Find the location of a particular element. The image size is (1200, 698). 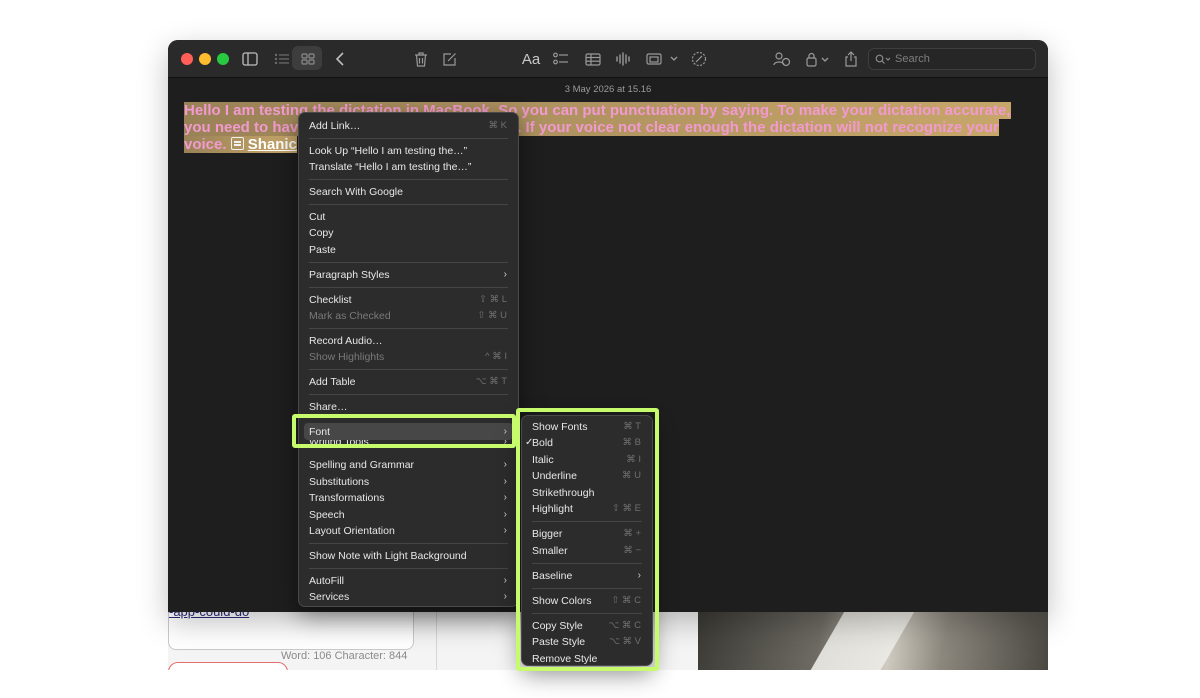

note-link-icon is located at coordinates (237, 143).